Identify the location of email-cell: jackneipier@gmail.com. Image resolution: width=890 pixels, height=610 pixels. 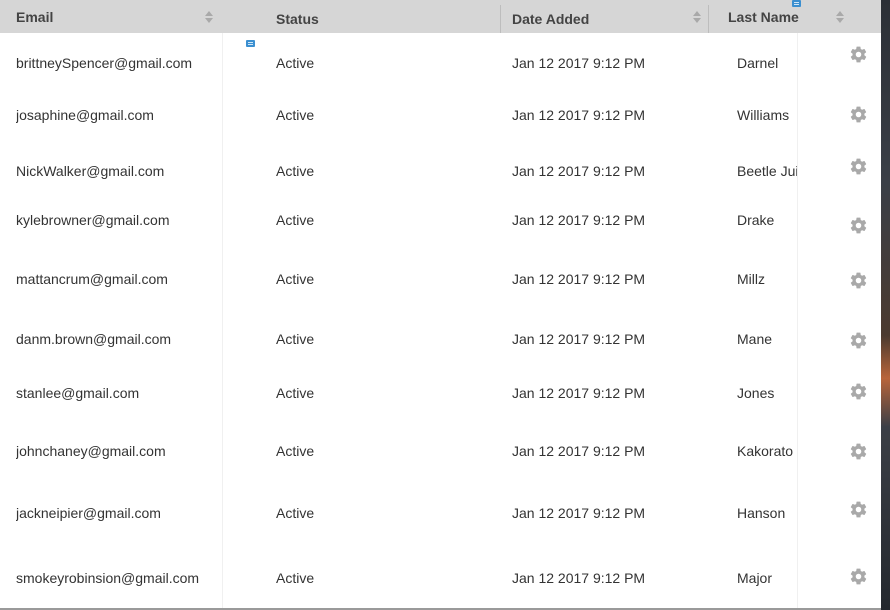
(88, 513).